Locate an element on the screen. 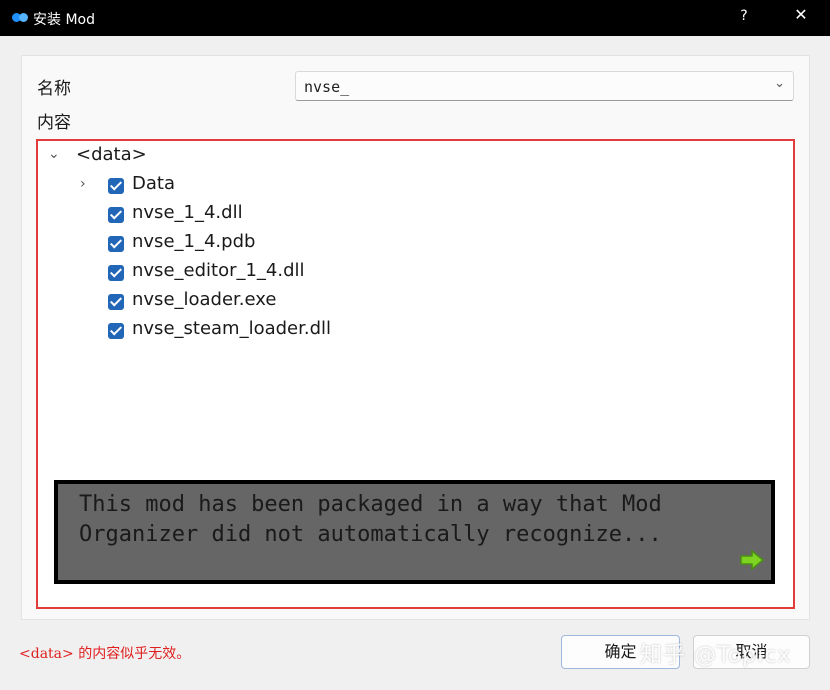  help-button: ? is located at coordinates (744, 18).